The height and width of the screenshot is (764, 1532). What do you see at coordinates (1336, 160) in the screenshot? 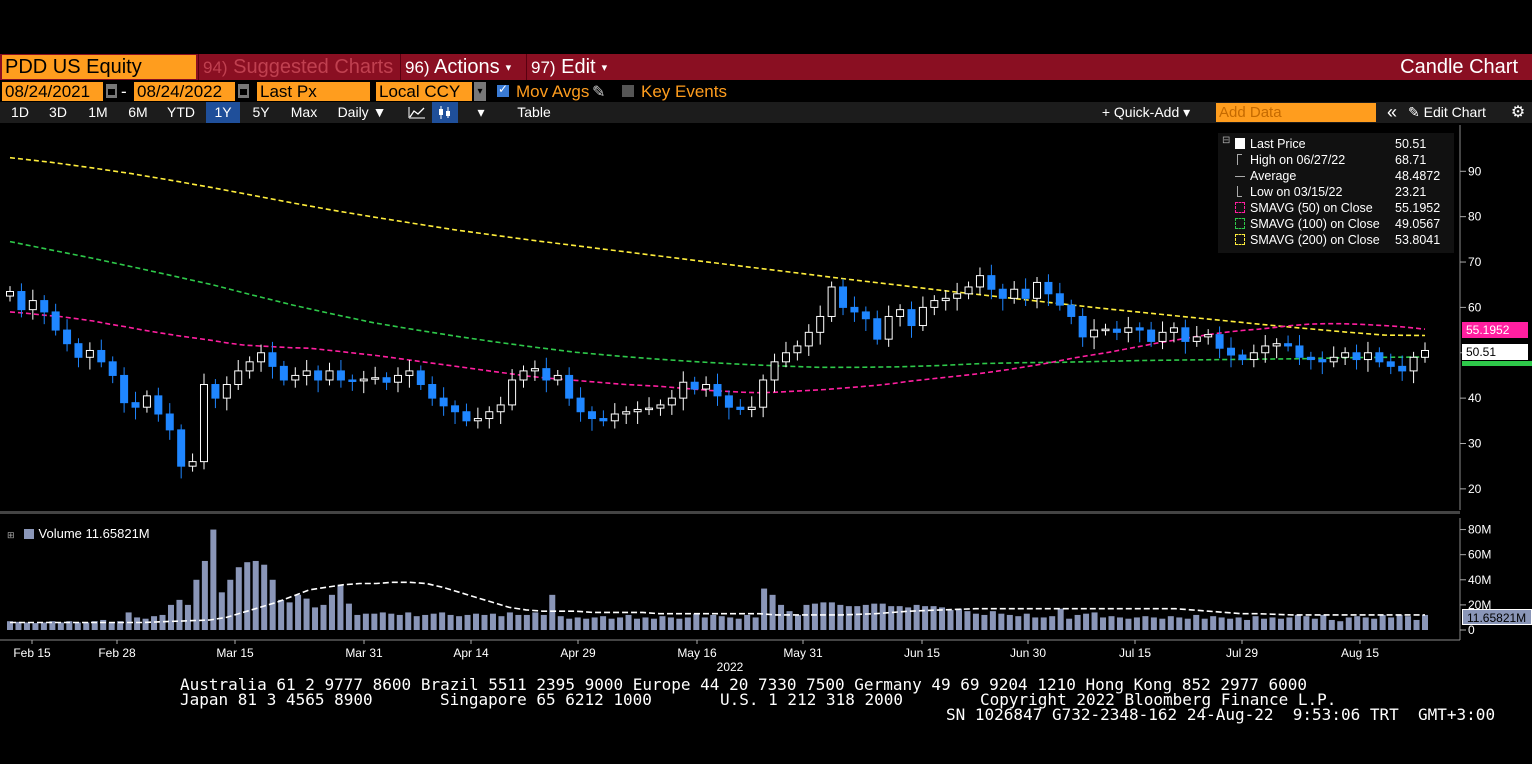
I see `legend-row: High on 06/27/22 68.71` at bounding box center [1336, 160].